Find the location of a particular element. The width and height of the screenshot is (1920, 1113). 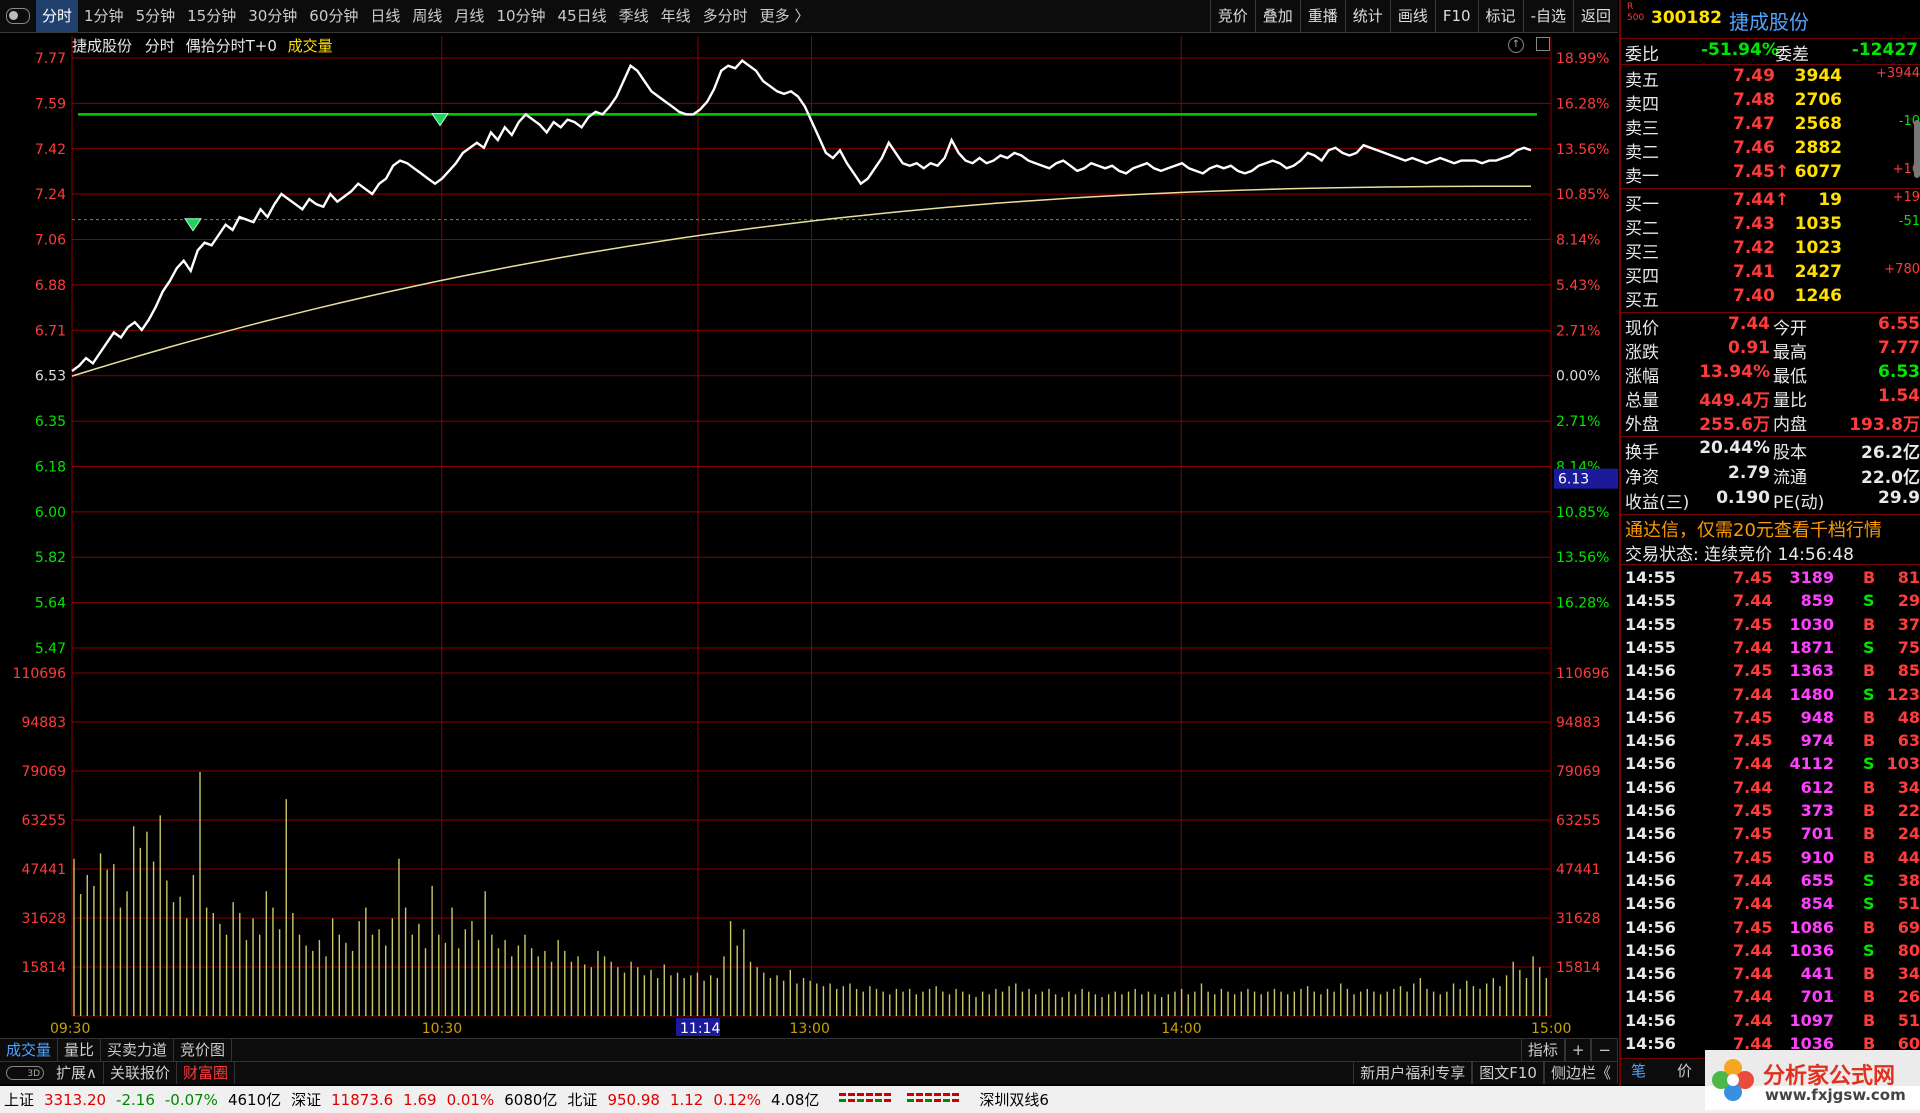

stat-value: 13.94% is located at coordinates (1734, 372).